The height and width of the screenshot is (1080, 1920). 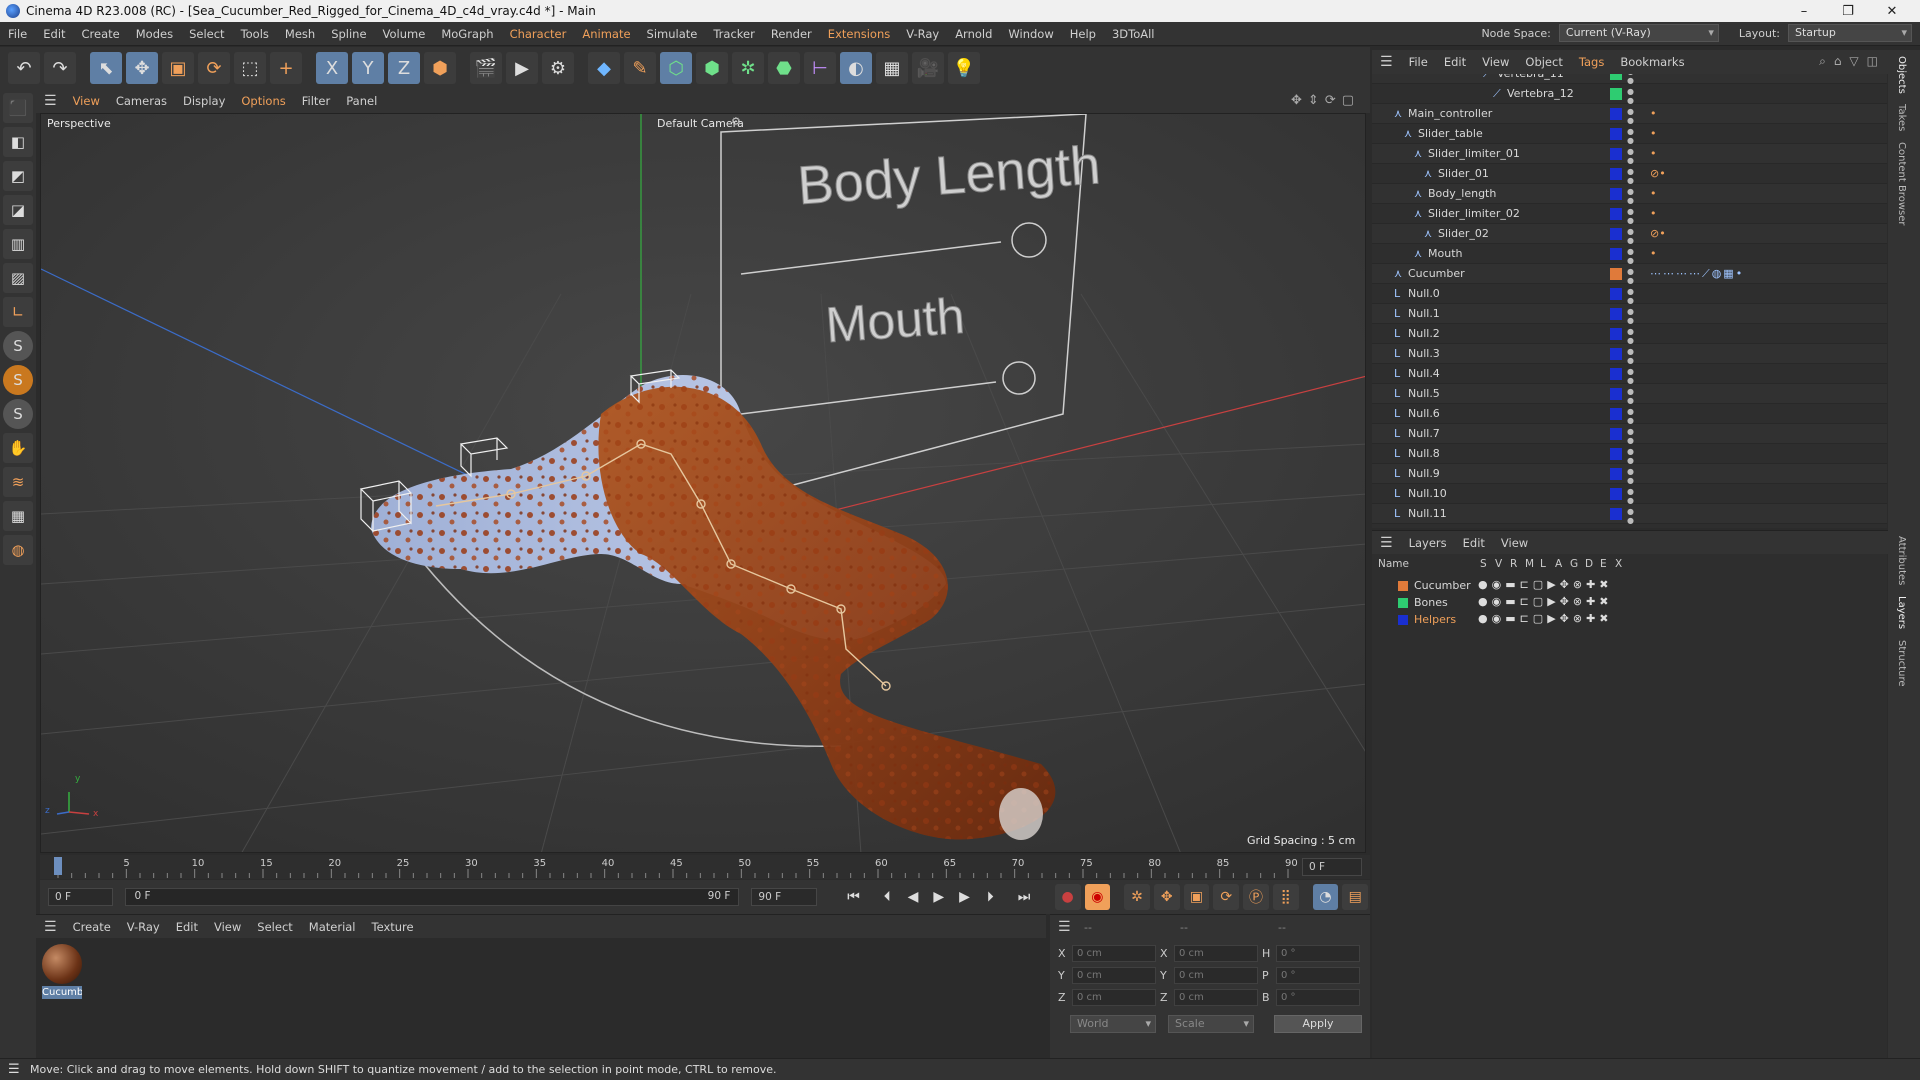 What do you see at coordinates (1386, 62) in the screenshot?
I see `om-hamburger-icon: ☰` at bounding box center [1386, 62].